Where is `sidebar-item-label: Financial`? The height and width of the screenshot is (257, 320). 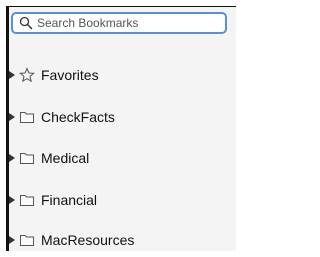
sidebar-item-label: Financial is located at coordinates (69, 200).